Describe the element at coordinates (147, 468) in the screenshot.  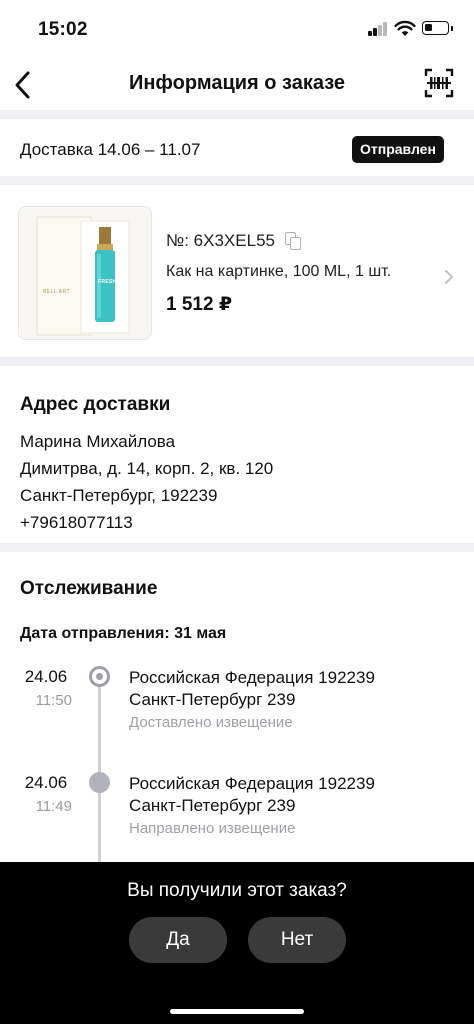
I see `address-street: Димитрва, д. 14, корп. 2, кв. 120` at that location.